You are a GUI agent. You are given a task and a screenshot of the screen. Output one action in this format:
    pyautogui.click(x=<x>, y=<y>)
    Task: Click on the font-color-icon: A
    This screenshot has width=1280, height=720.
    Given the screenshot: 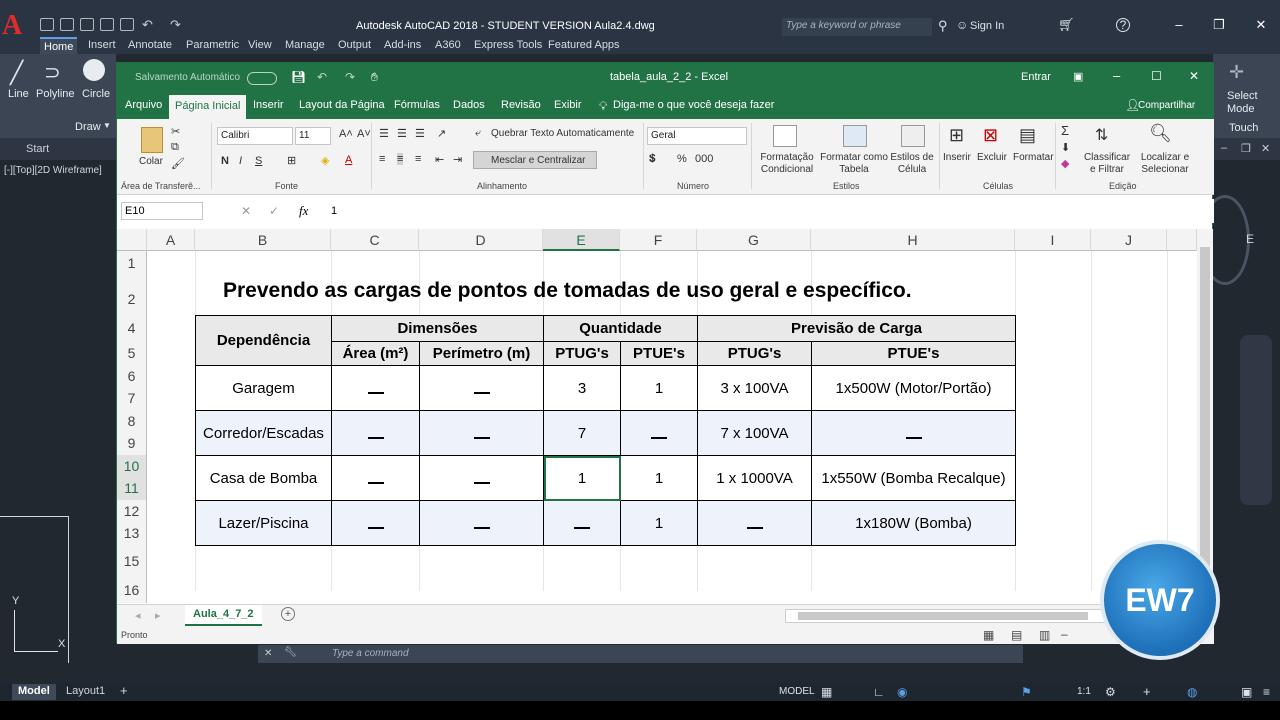 What is the action you would take?
    pyautogui.click(x=348, y=160)
    